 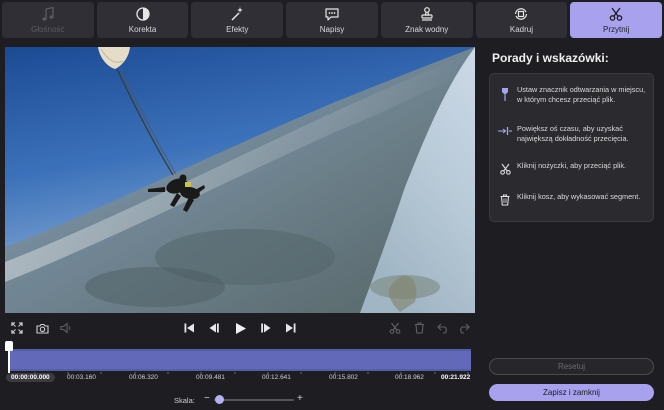 I want to click on previous-frame-button, so click(x=214, y=328).